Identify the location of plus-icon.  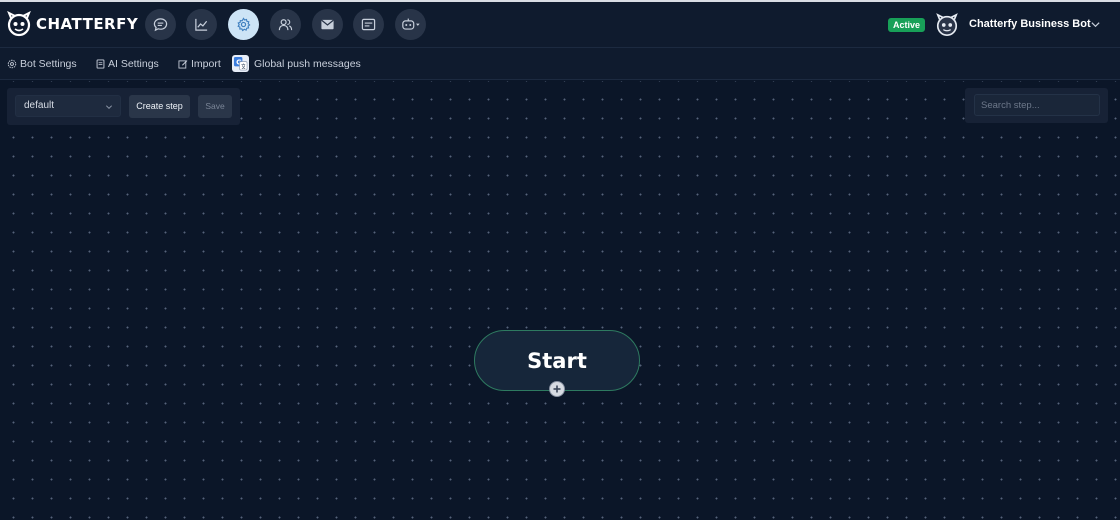
(557, 389).